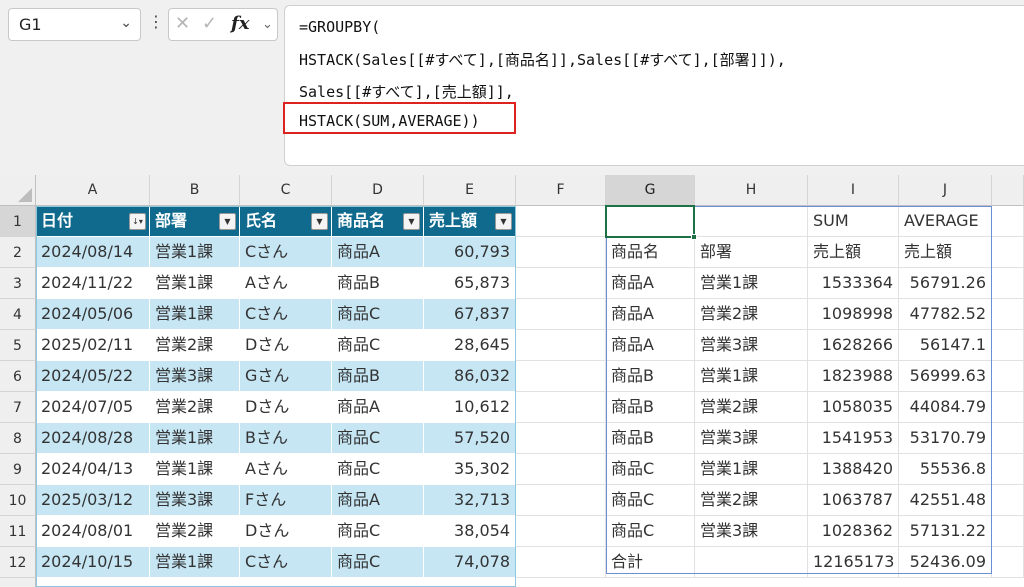 The width and height of the screenshot is (1024, 587). What do you see at coordinates (18, 438) in the screenshot?
I see `row-header-8: 8` at bounding box center [18, 438].